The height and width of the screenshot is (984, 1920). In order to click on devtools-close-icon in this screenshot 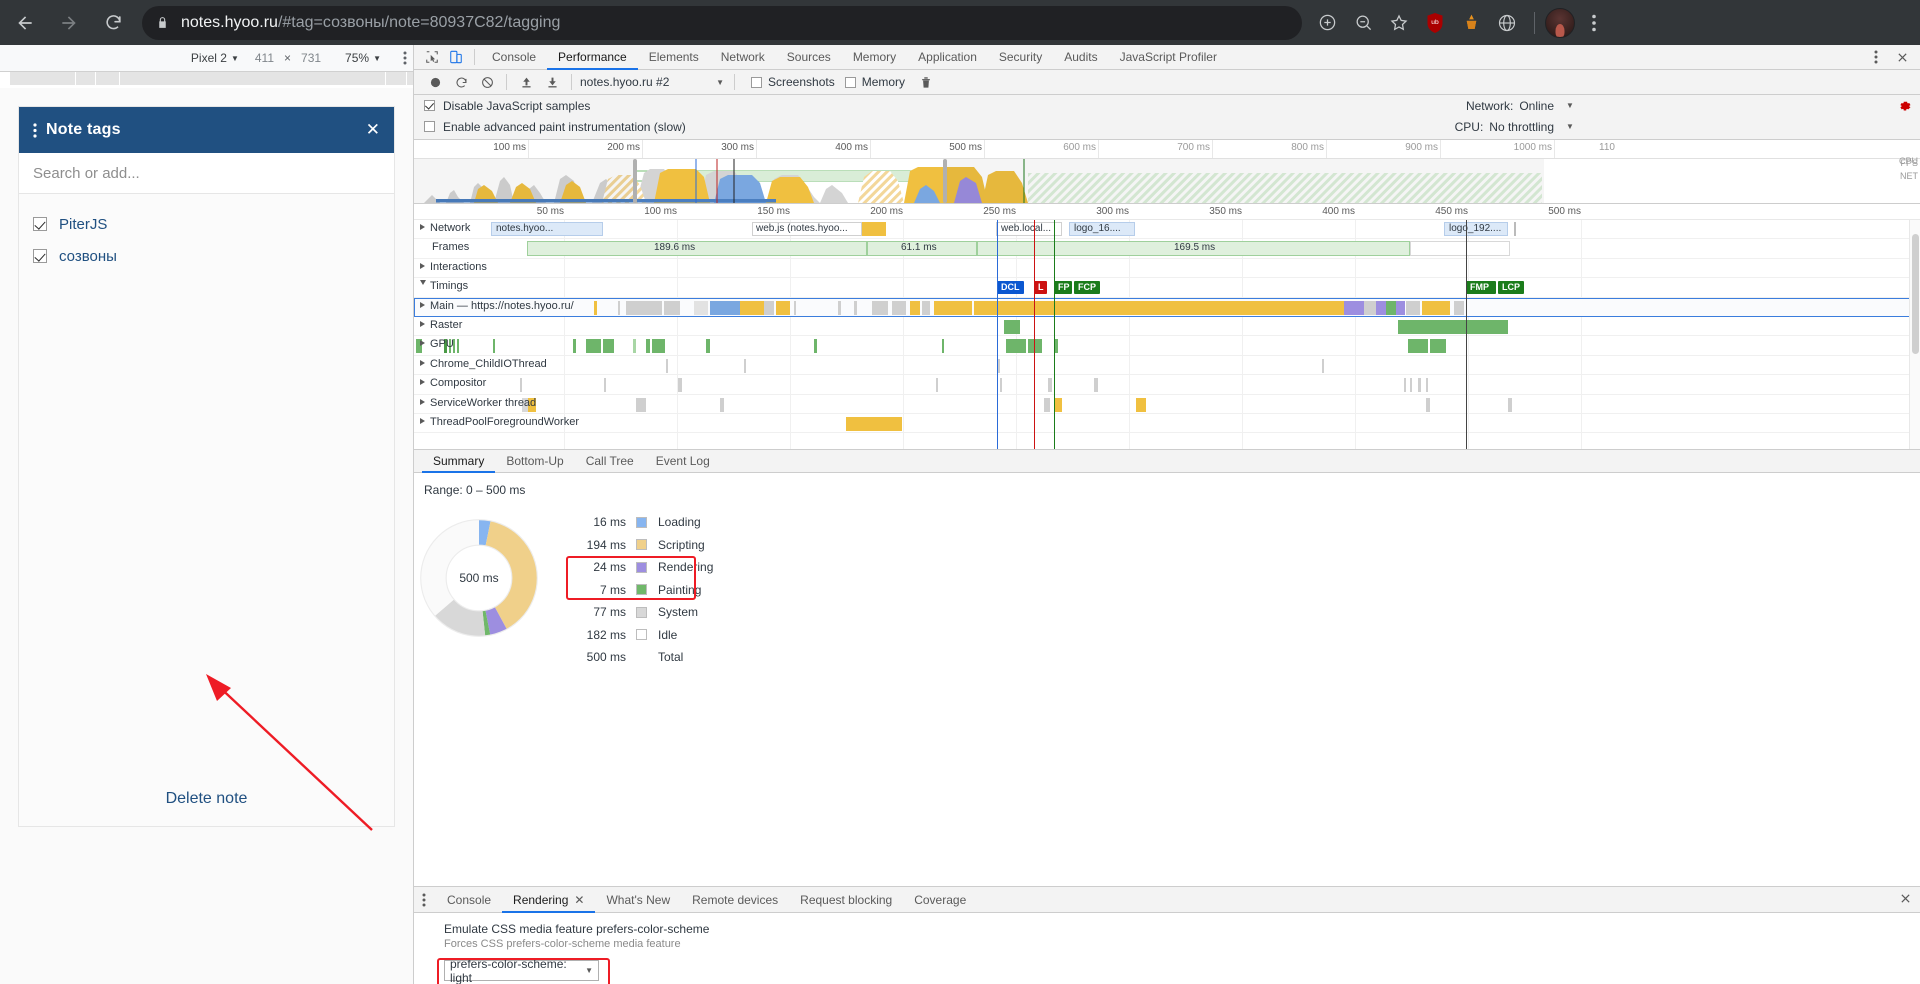, I will do `click(1902, 57)`.